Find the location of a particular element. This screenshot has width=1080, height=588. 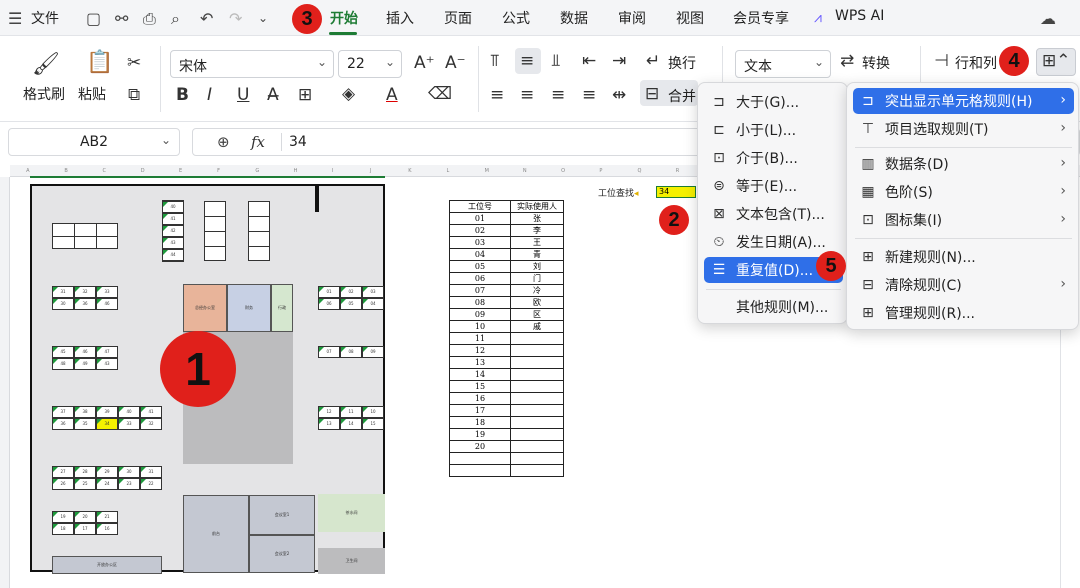

menu-item-icon-sets: ⊡ 图标集(I) › is located at coordinates (963, 220).